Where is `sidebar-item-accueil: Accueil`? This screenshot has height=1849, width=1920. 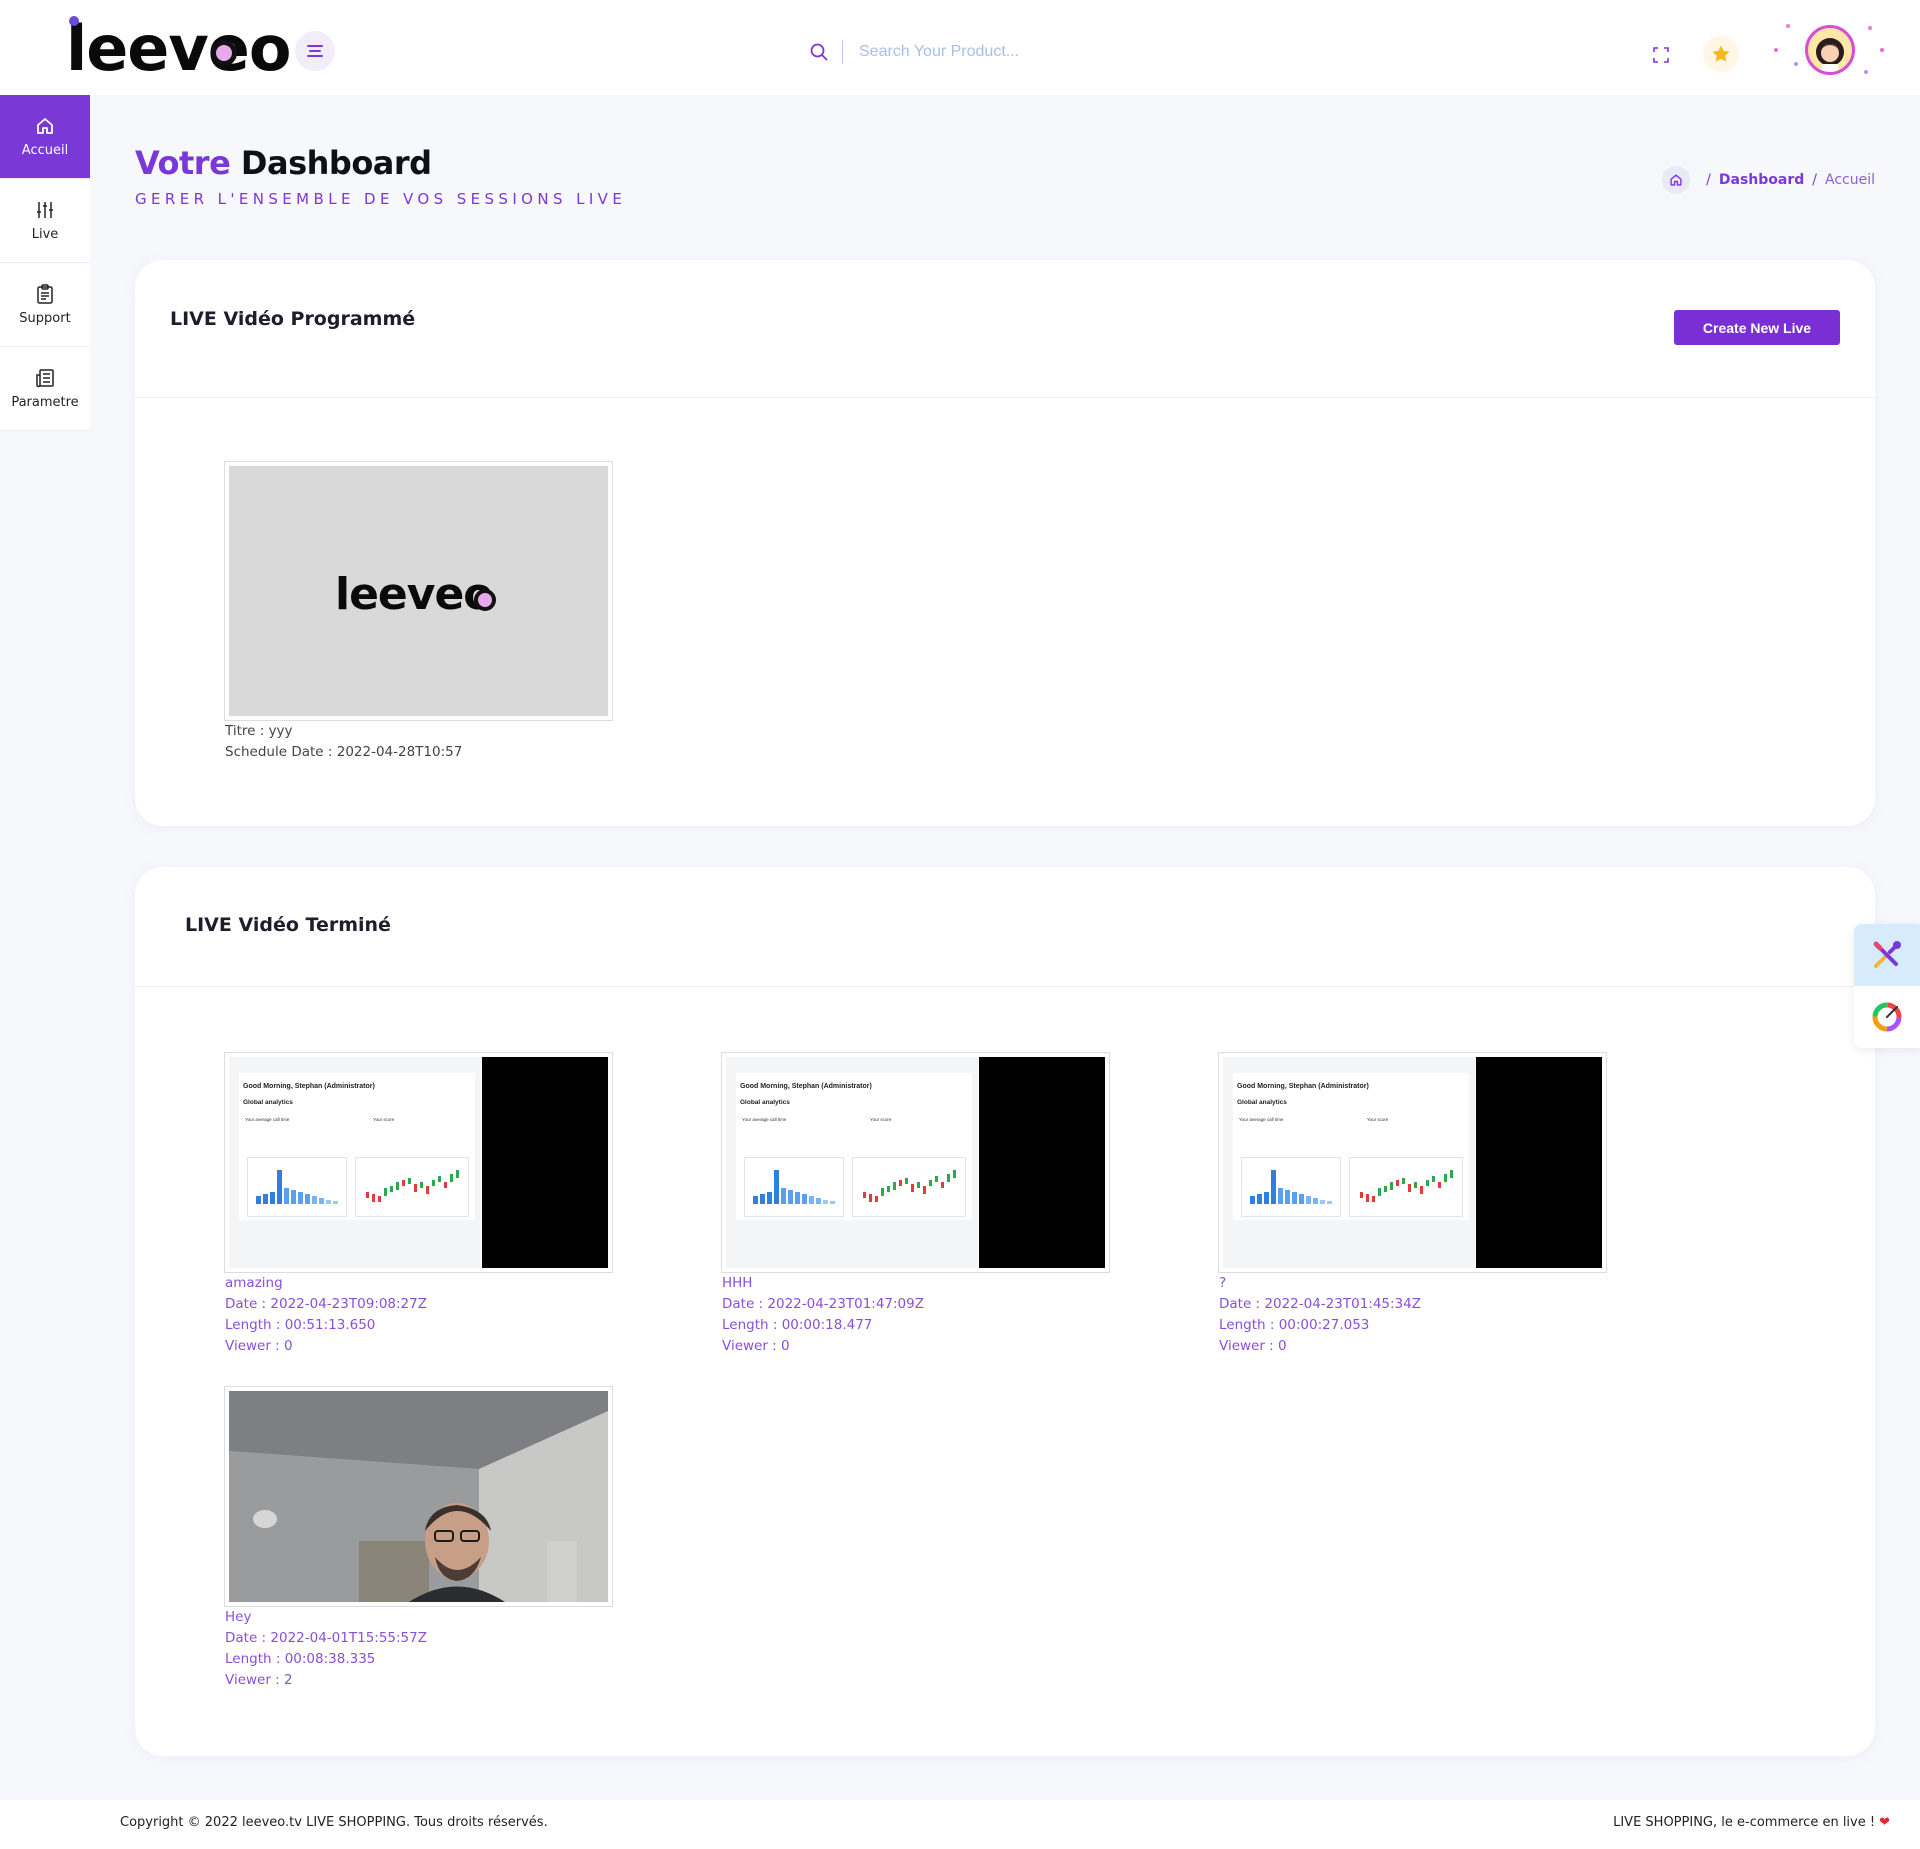 sidebar-item-accueil: Accueil is located at coordinates (45, 137).